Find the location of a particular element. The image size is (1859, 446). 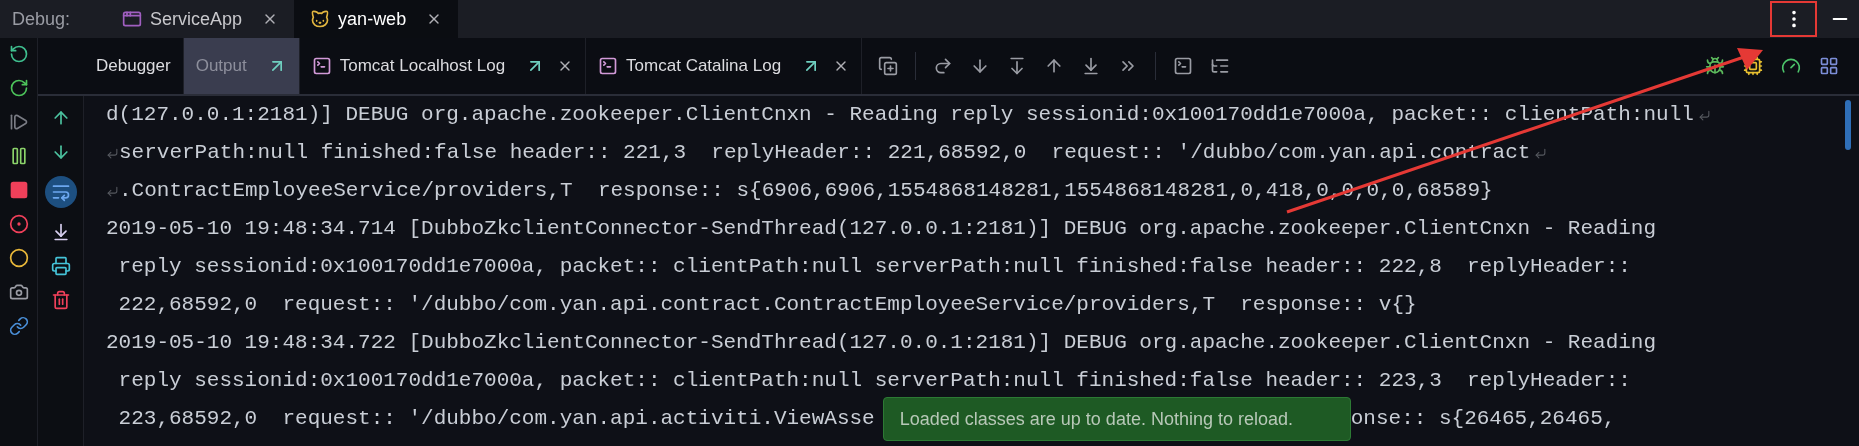

wrap-icon is located at coordinates (60, 192).